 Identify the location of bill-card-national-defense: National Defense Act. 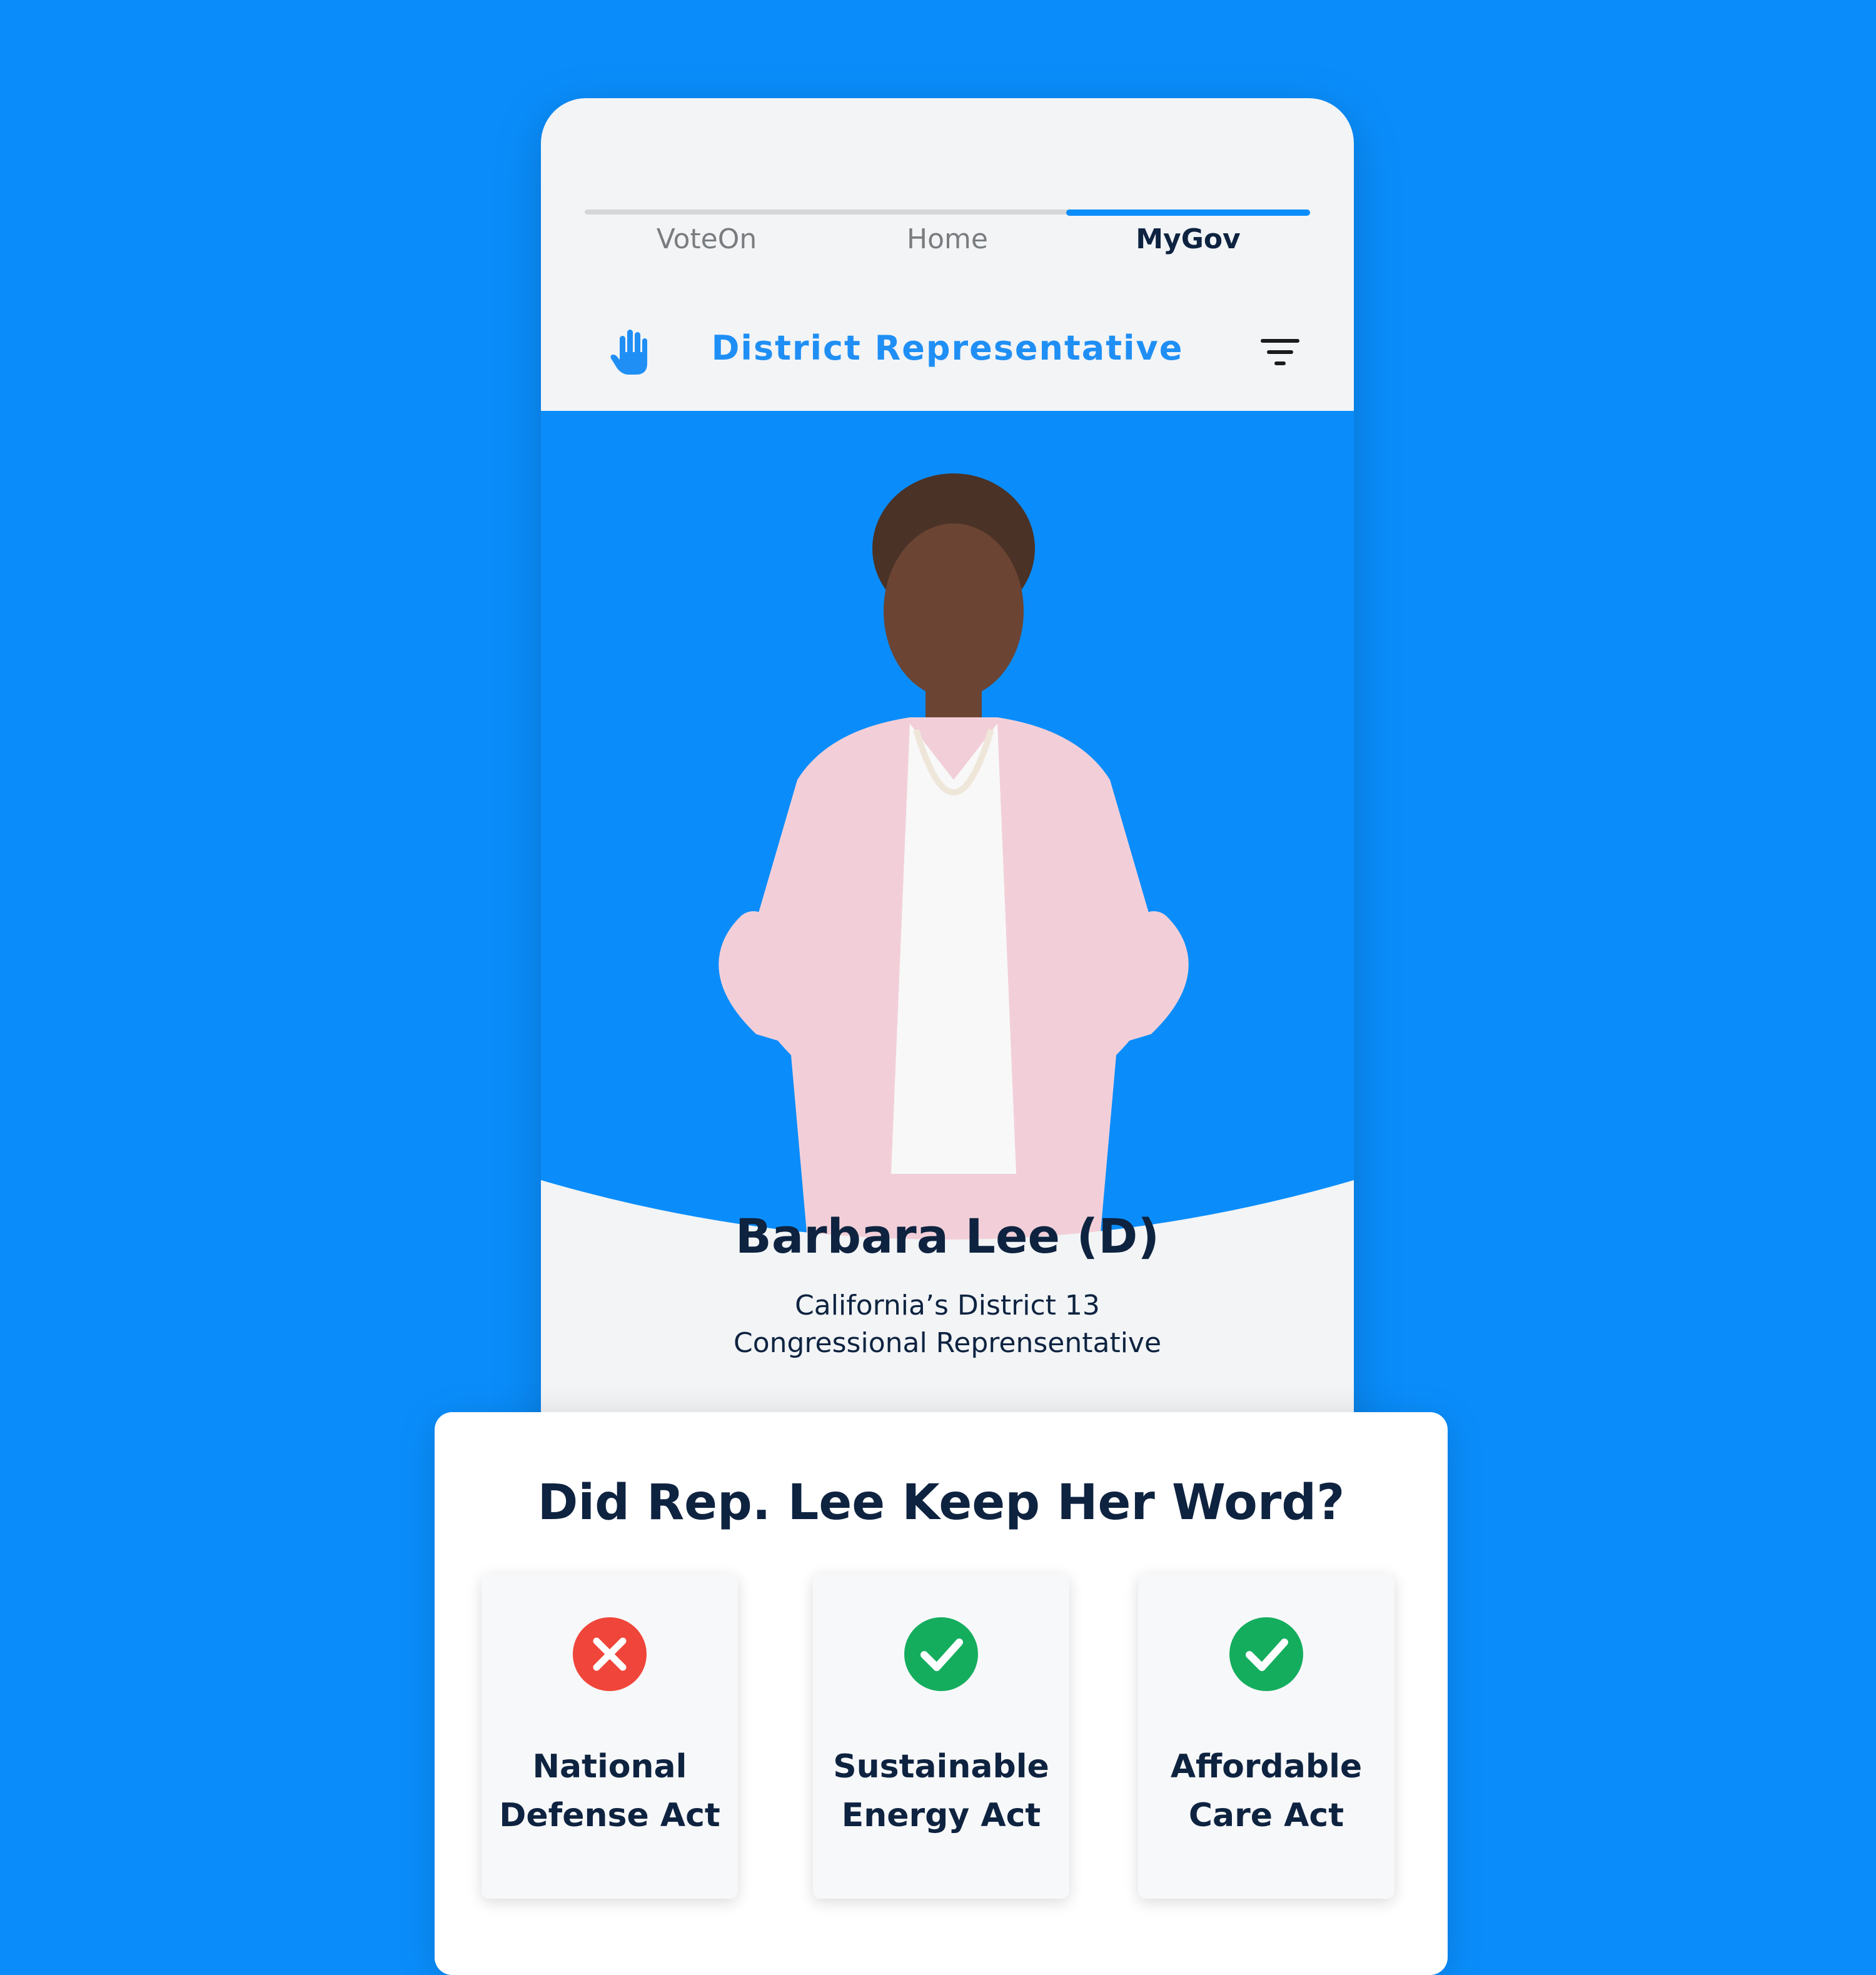
(610, 1736).